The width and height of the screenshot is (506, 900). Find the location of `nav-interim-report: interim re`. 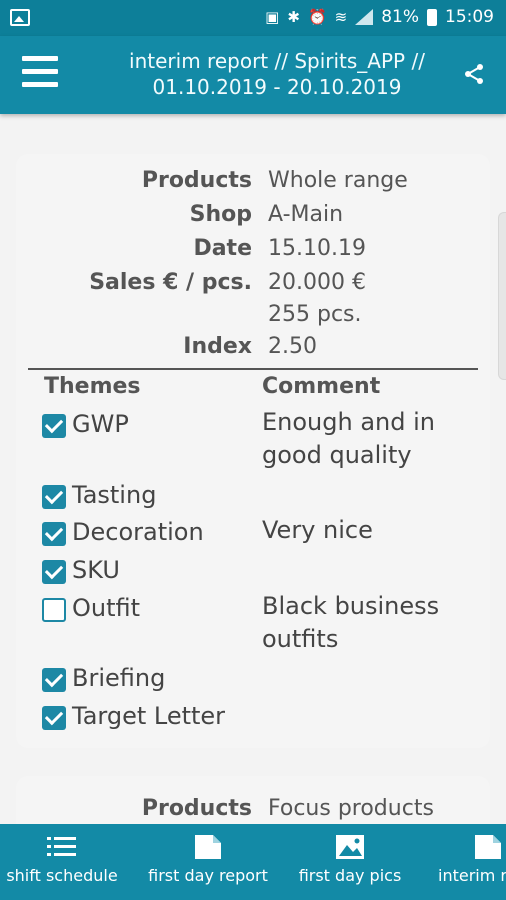

nav-interim-report: interim re is located at coordinates (470, 862).